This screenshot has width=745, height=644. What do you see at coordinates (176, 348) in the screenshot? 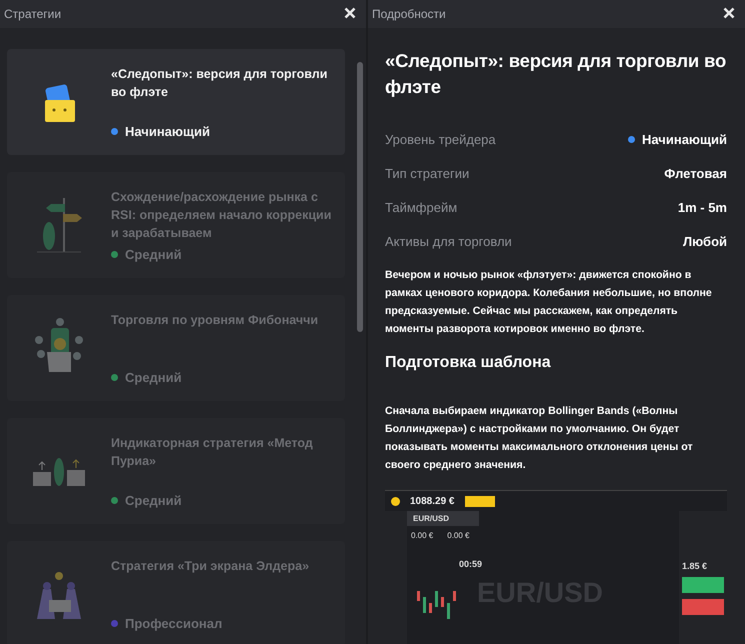
I see `strategy-card: Торговля по уровням Фибоначчи Средний` at bounding box center [176, 348].